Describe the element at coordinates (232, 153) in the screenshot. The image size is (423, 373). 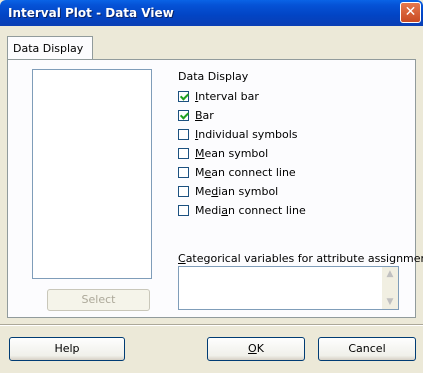
I see `checkbox-label: Mean symbol` at that location.